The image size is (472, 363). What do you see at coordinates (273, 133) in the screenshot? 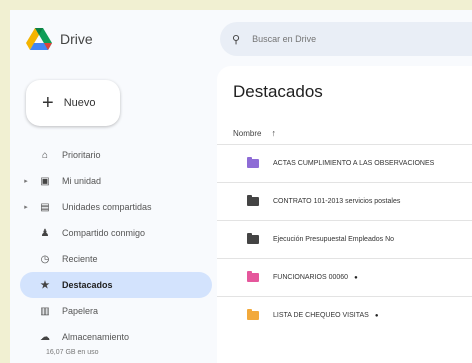
I see `sort-arrow-up-icon: ↑` at bounding box center [273, 133].